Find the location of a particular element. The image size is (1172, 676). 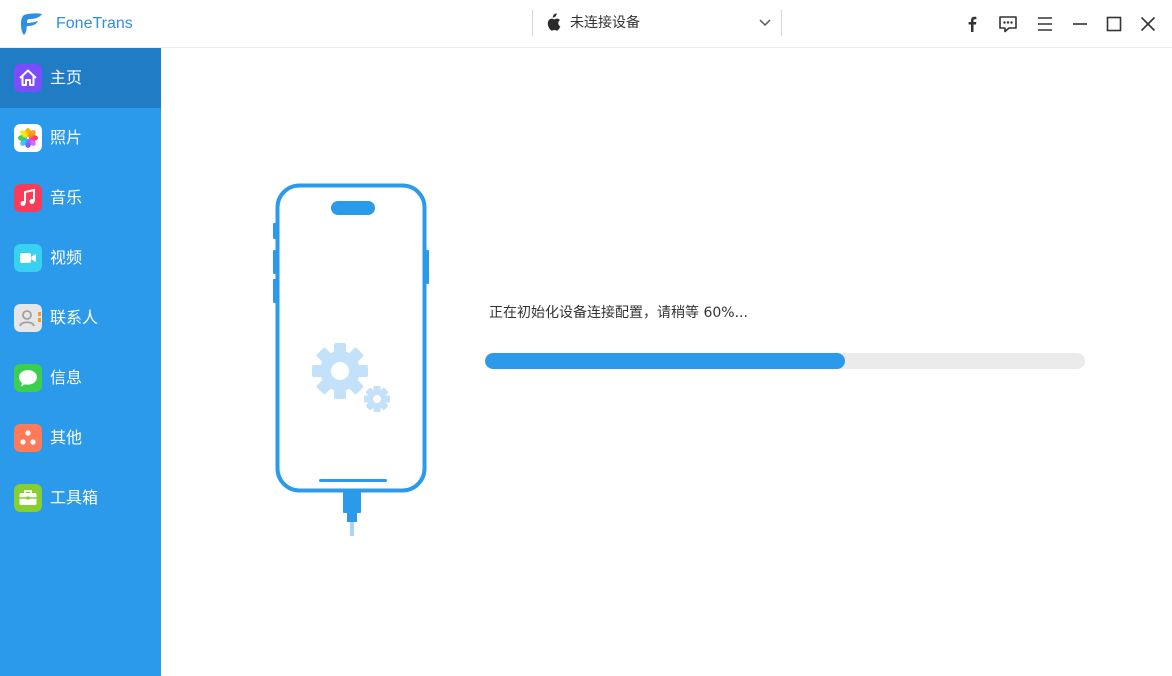

device-selector-label: 未连接设备 is located at coordinates (605, 23).